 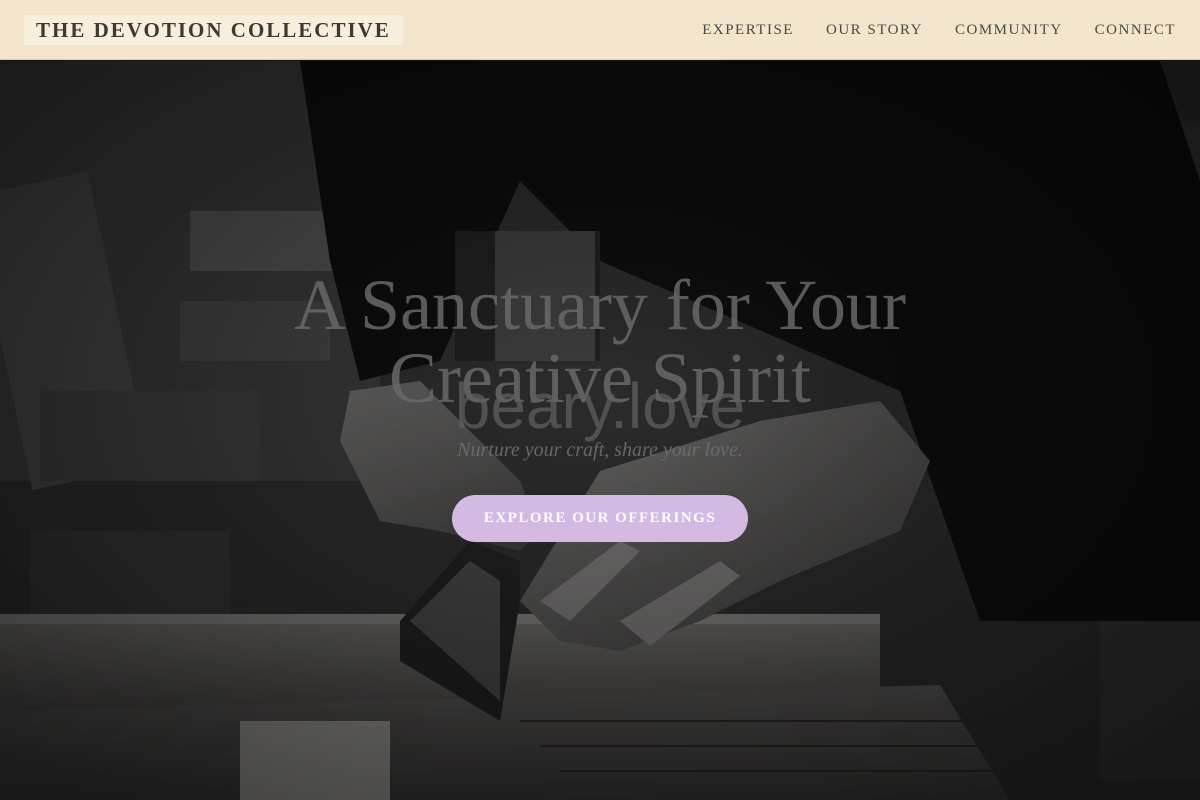 What do you see at coordinates (874, 30) in the screenshot?
I see `nav-link-our-story: OUR STORY` at bounding box center [874, 30].